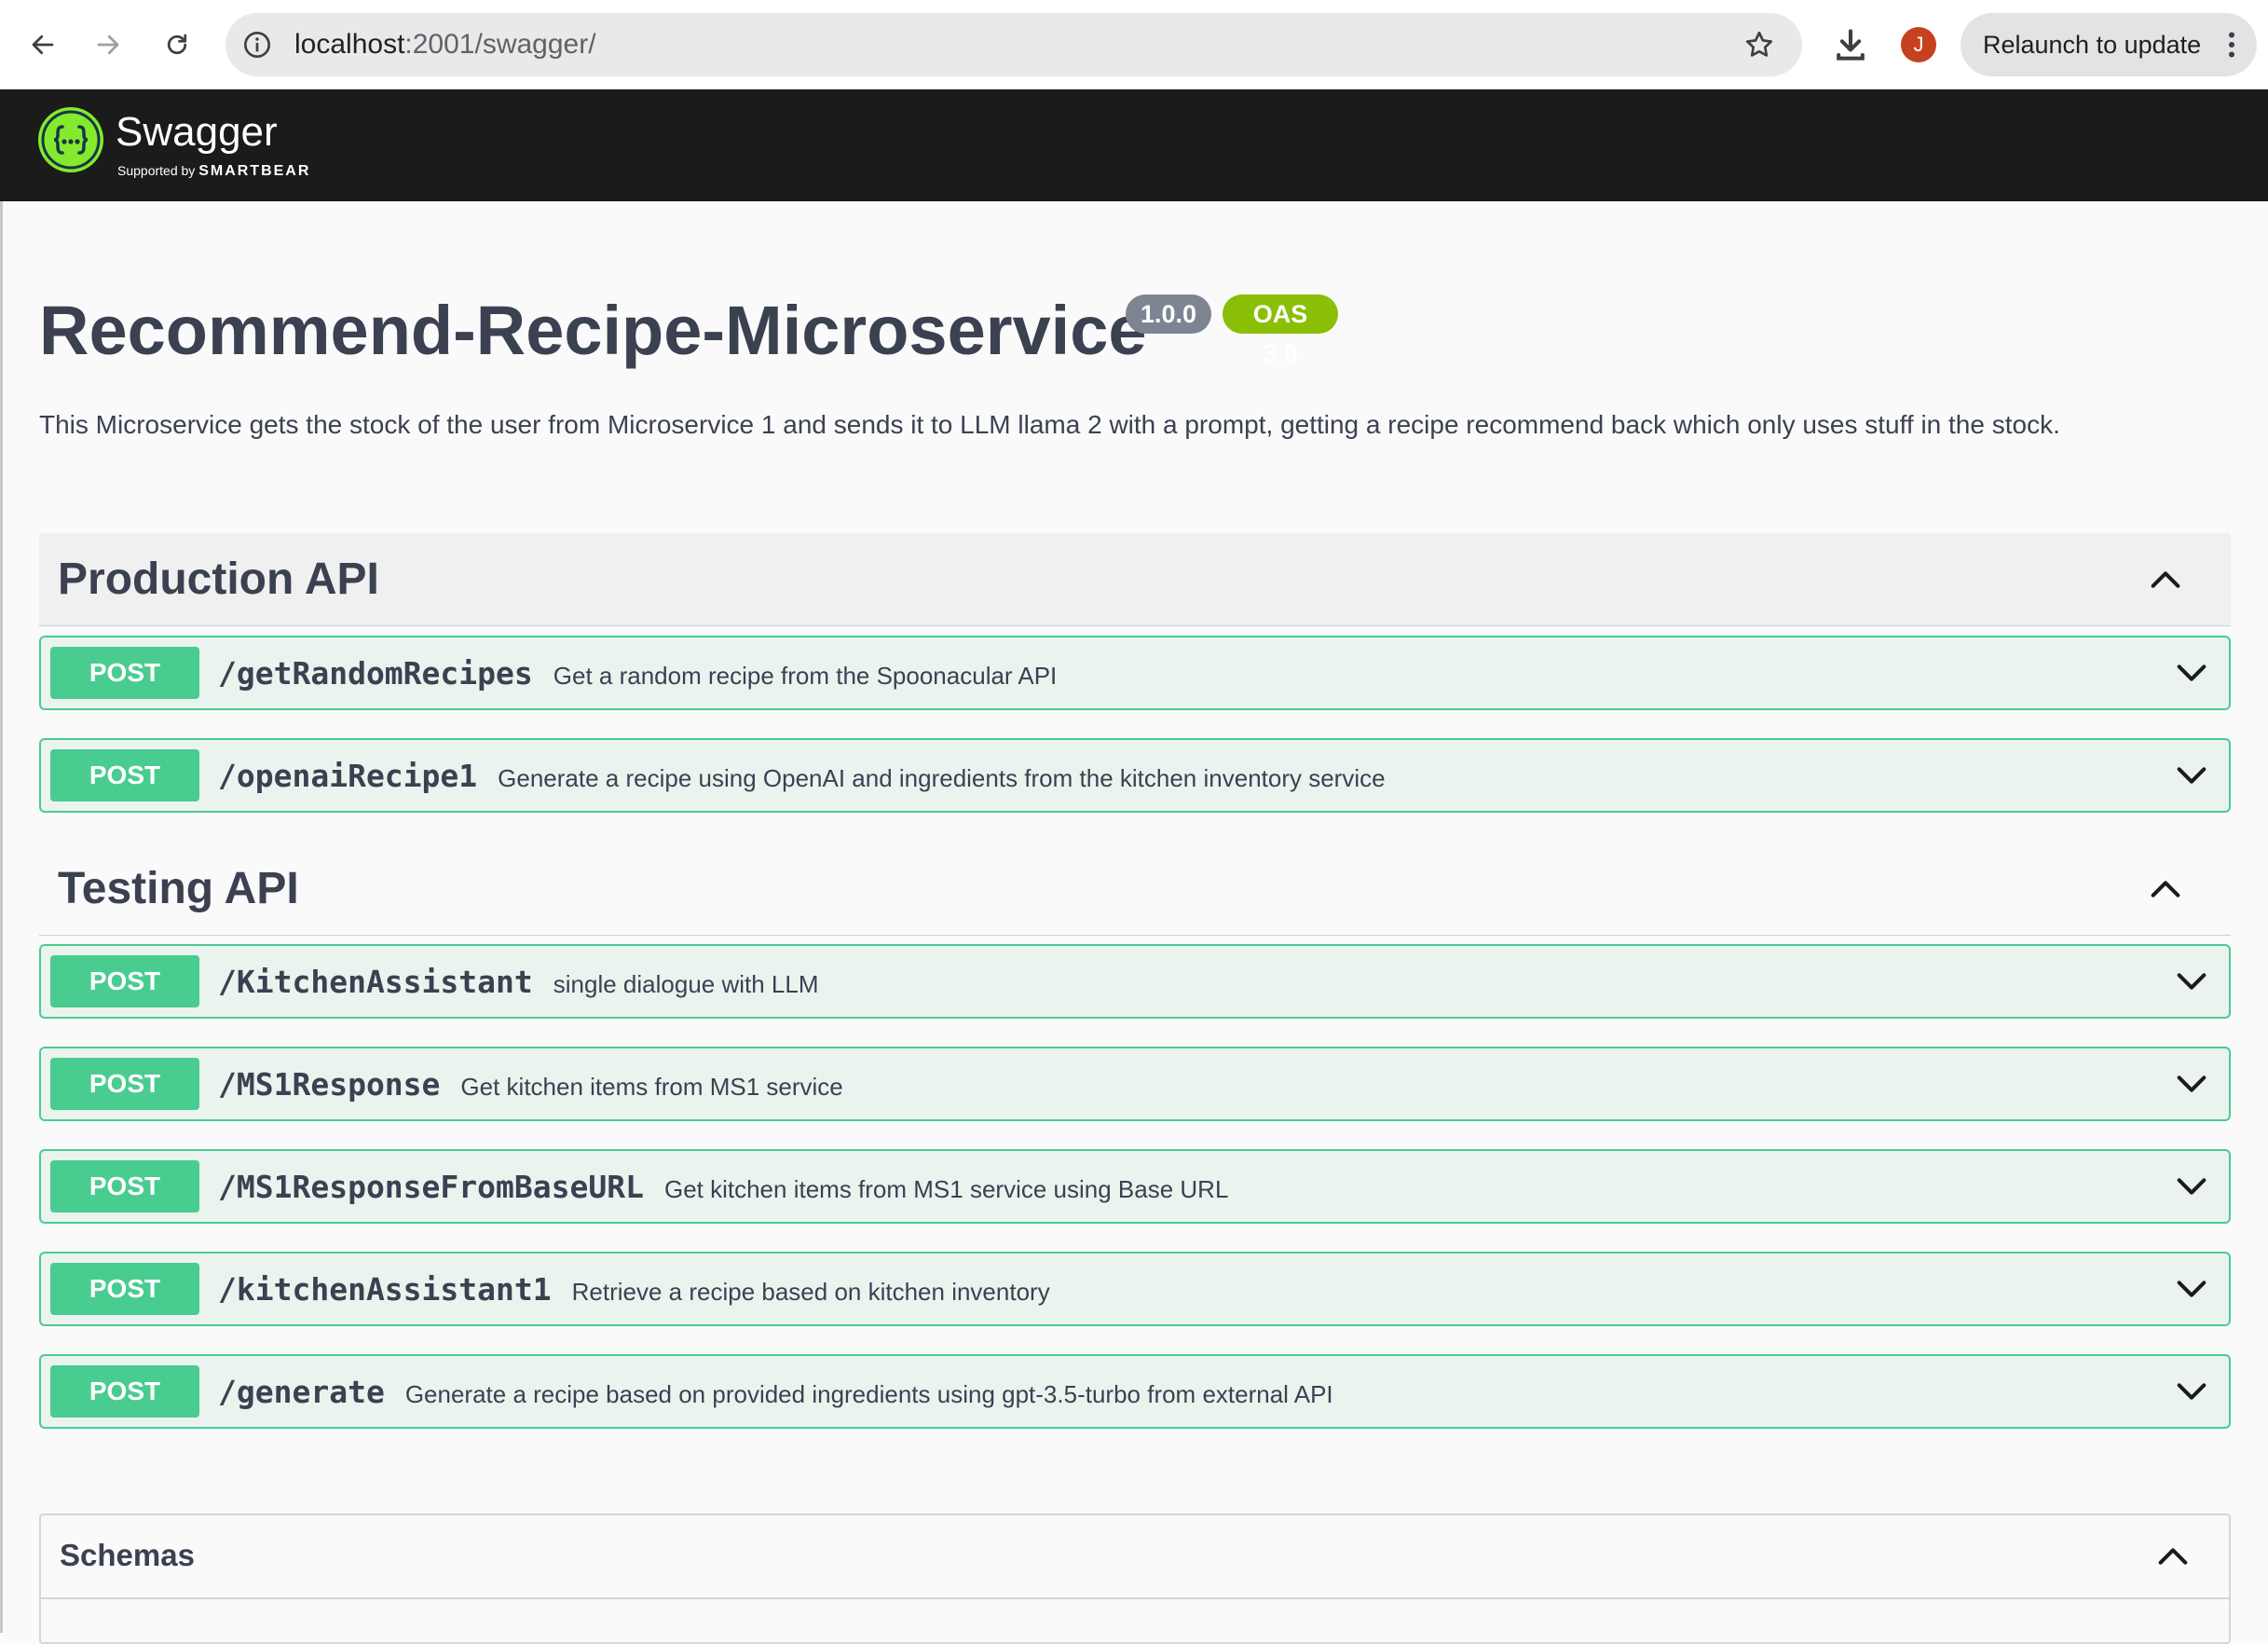 The image size is (2268, 1644). I want to click on version-badge: 1.0.0, so click(1168, 314).